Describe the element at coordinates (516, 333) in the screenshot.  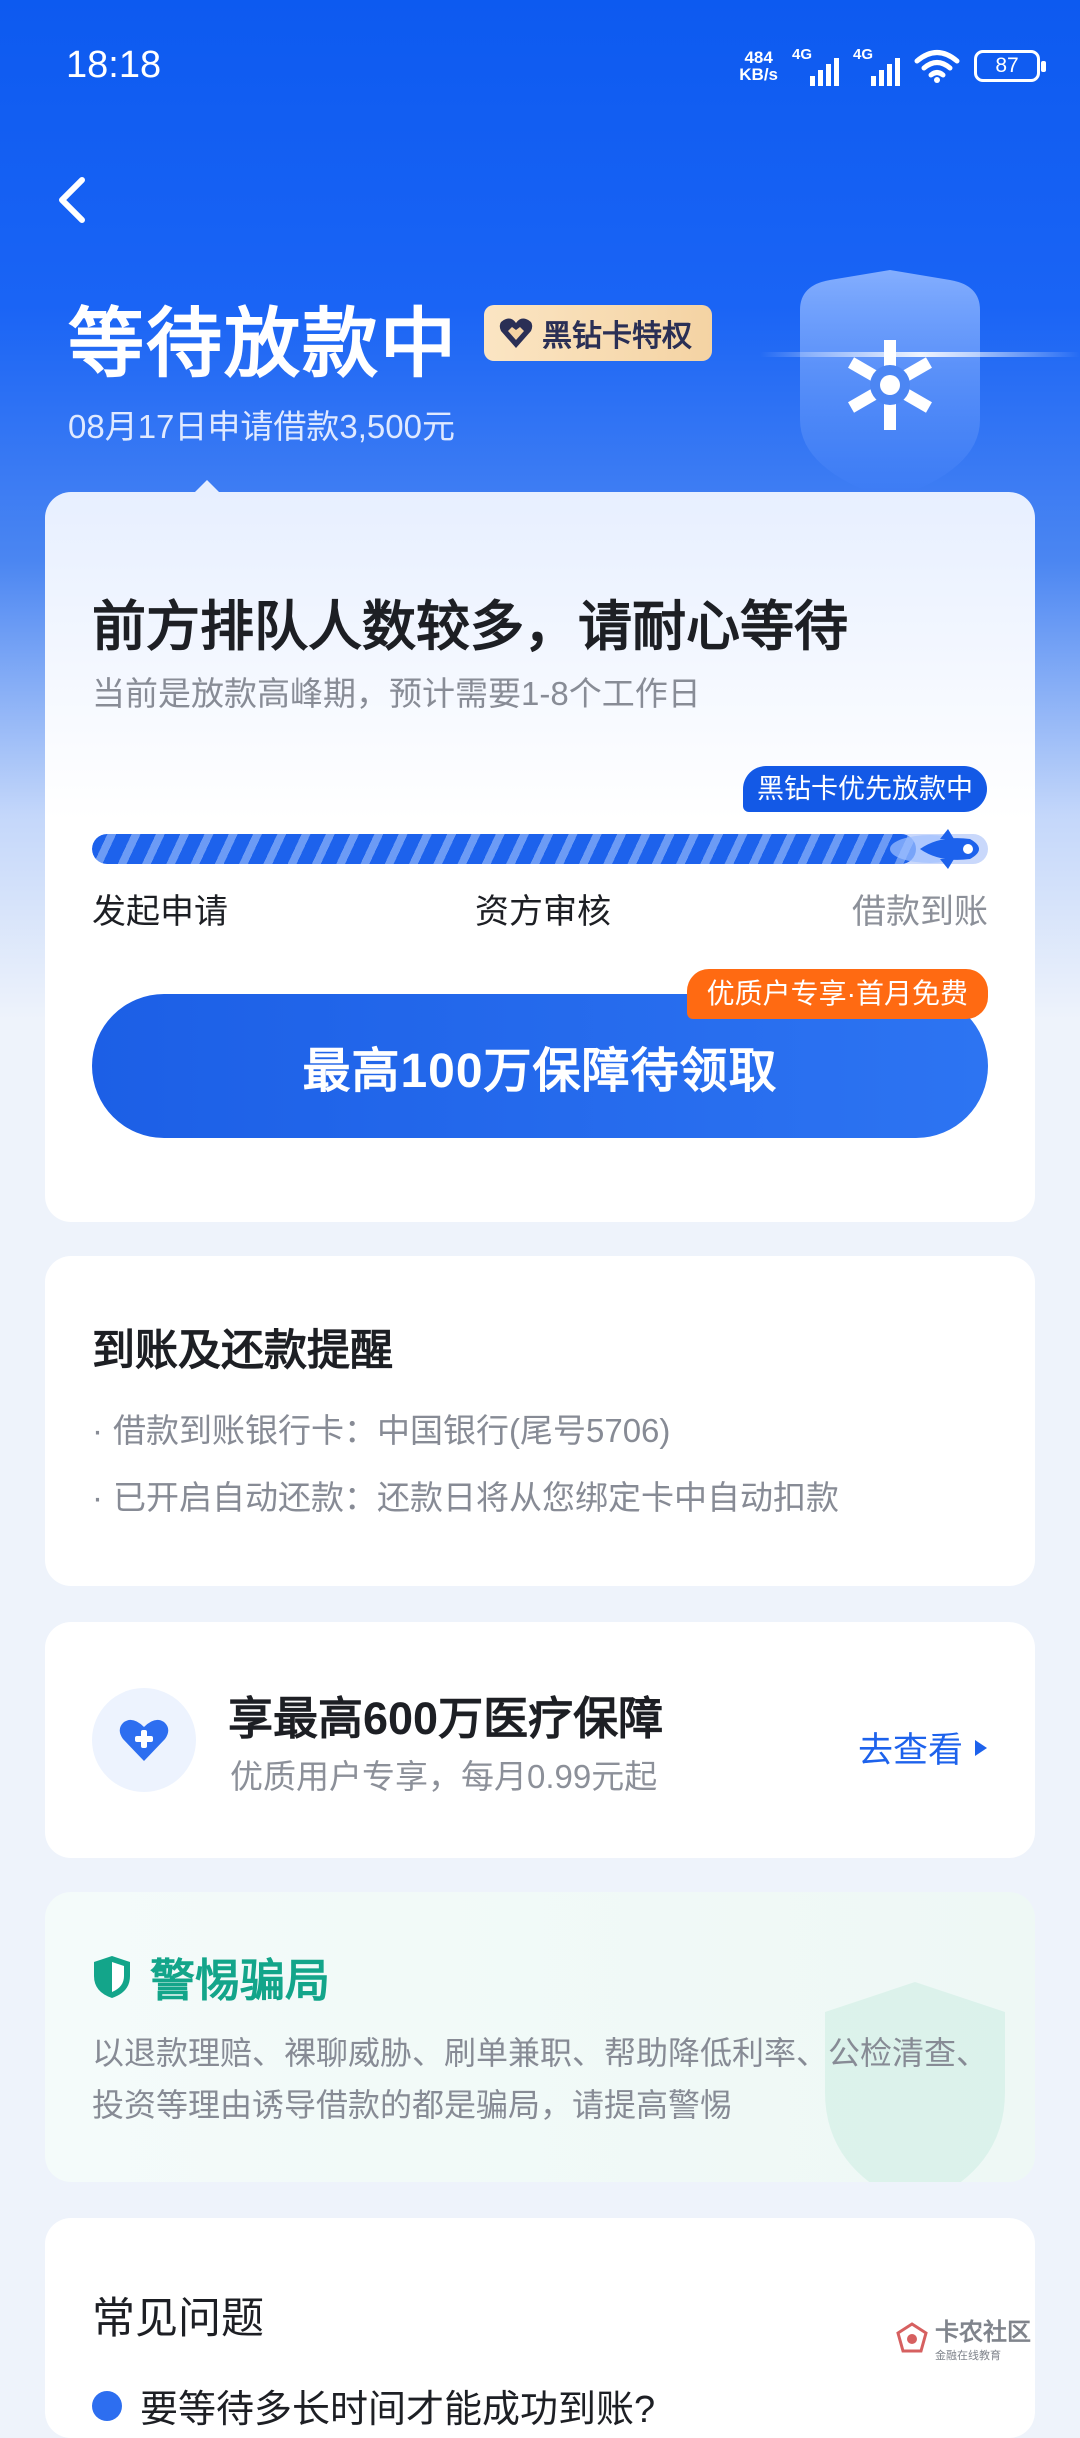
I see `heart-diamond-icon` at that location.